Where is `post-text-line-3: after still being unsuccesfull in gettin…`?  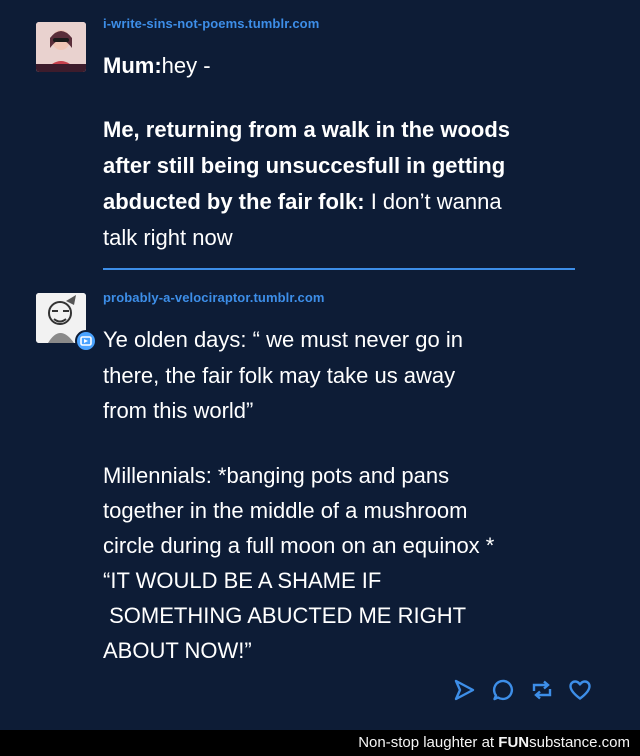 post-text-line-3: after still being unsuccesfull in gettin… is located at coordinates (304, 165).